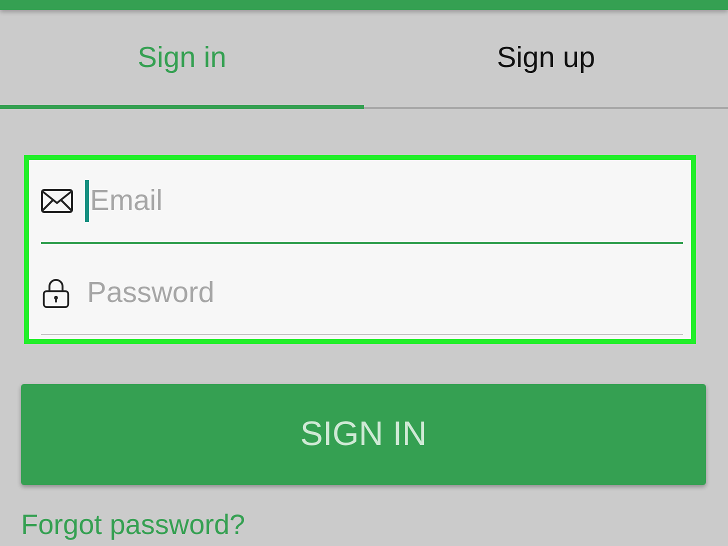 This screenshot has width=728, height=546. I want to click on tab: Sign up, so click(546, 59).